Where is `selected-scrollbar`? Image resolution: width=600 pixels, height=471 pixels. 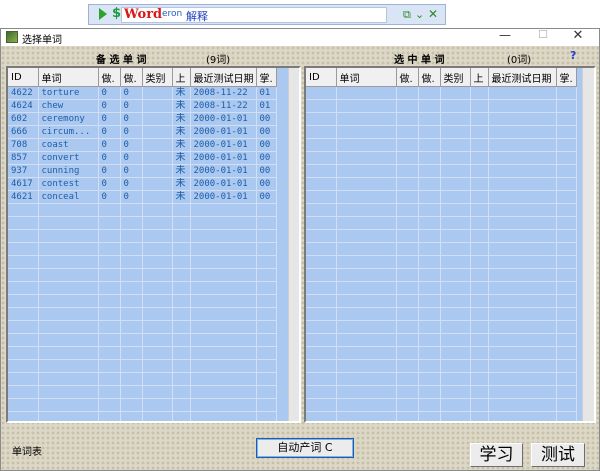
selected-scrollbar is located at coordinates (588, 244).